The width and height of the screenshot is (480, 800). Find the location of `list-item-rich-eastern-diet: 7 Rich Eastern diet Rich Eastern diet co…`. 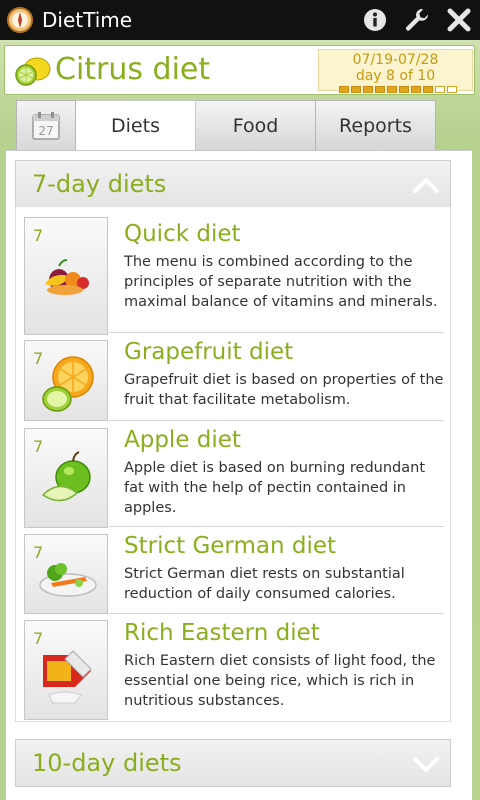

list-item-rich-eastern-diet: 7 Rich Eastern diet Rich Eastern diet co… is located at coordinates (234, 667).